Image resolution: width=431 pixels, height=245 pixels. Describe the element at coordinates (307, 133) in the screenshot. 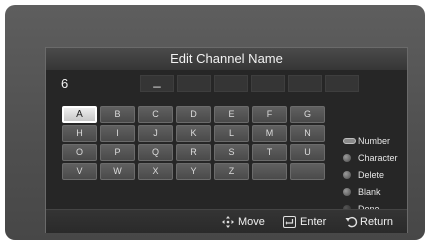

I see `key-n: N` at that location.